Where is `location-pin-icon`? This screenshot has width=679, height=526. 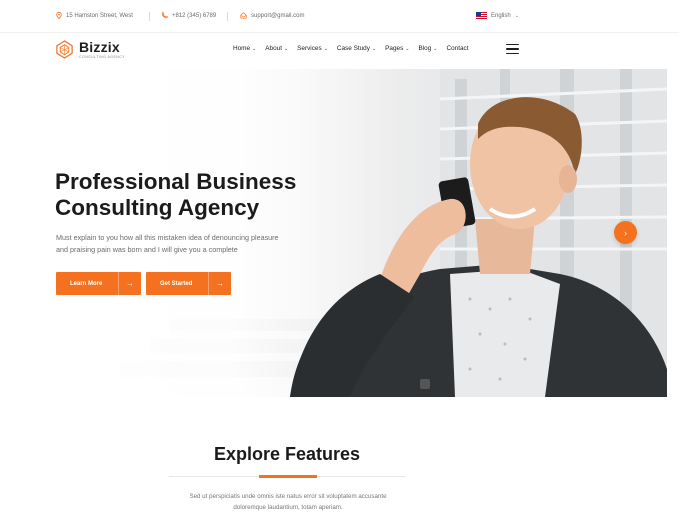
location-pin-icon is located at coordinates (59, 15).